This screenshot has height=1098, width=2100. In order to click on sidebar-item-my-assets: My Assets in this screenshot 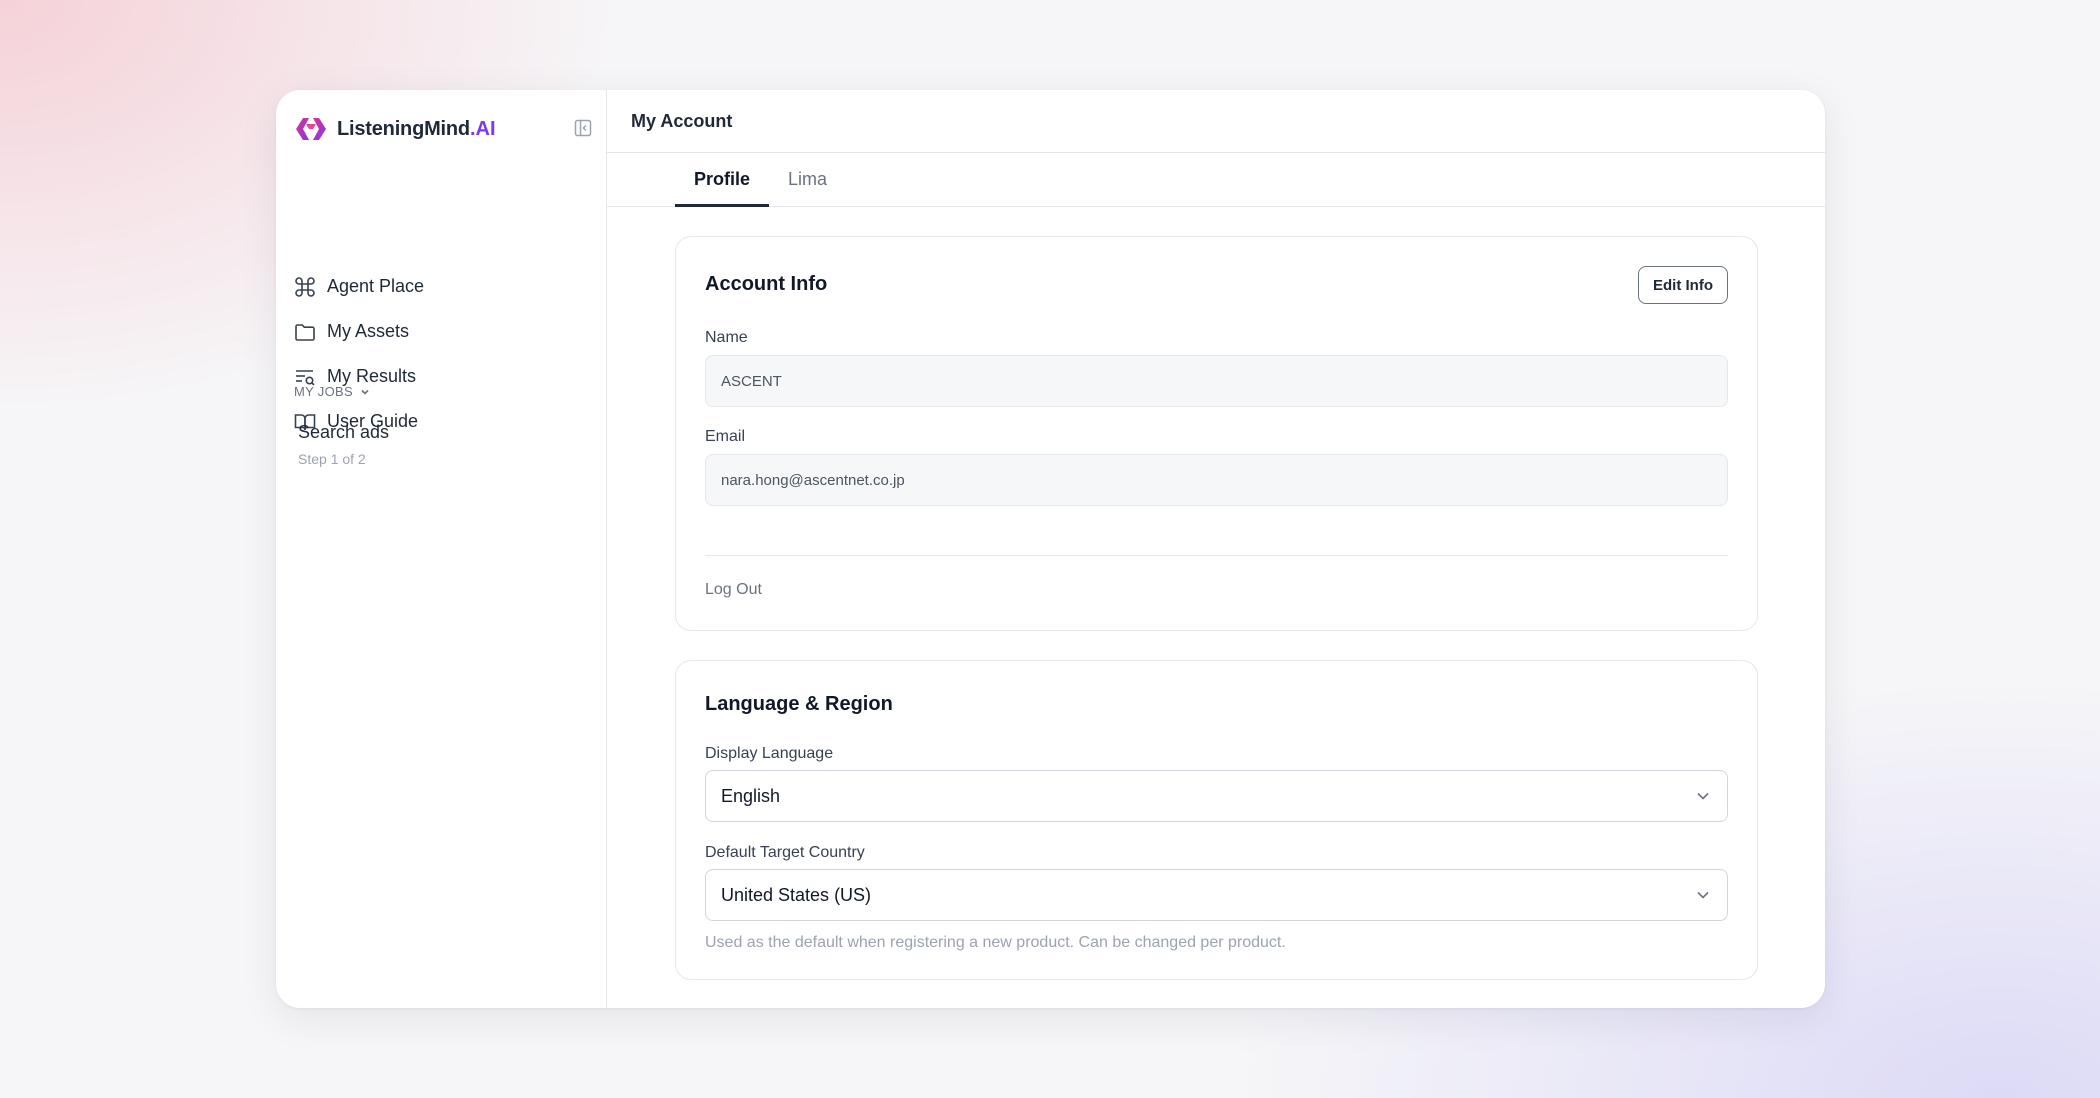, I will do `click(443, 331)`.